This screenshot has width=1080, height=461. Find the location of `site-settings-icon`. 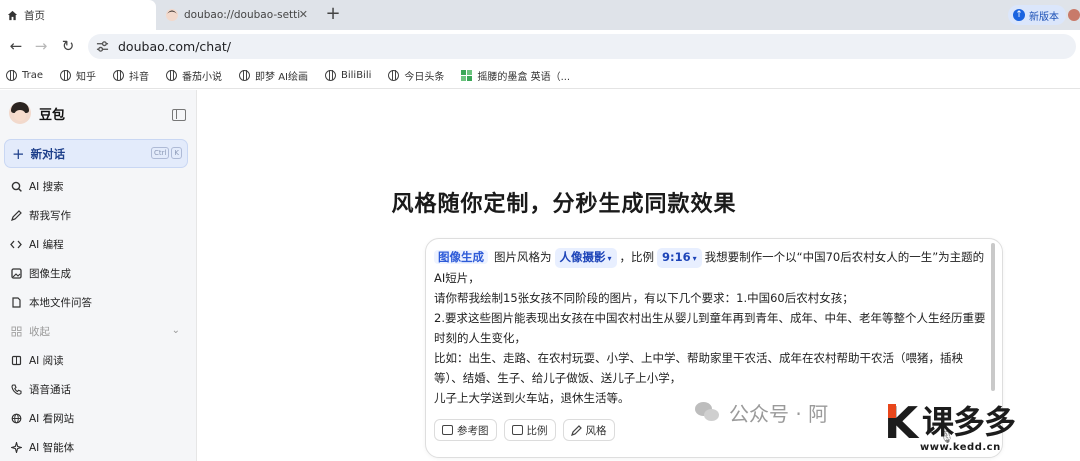

site-settings-icon is located at coordinates (103, 47).